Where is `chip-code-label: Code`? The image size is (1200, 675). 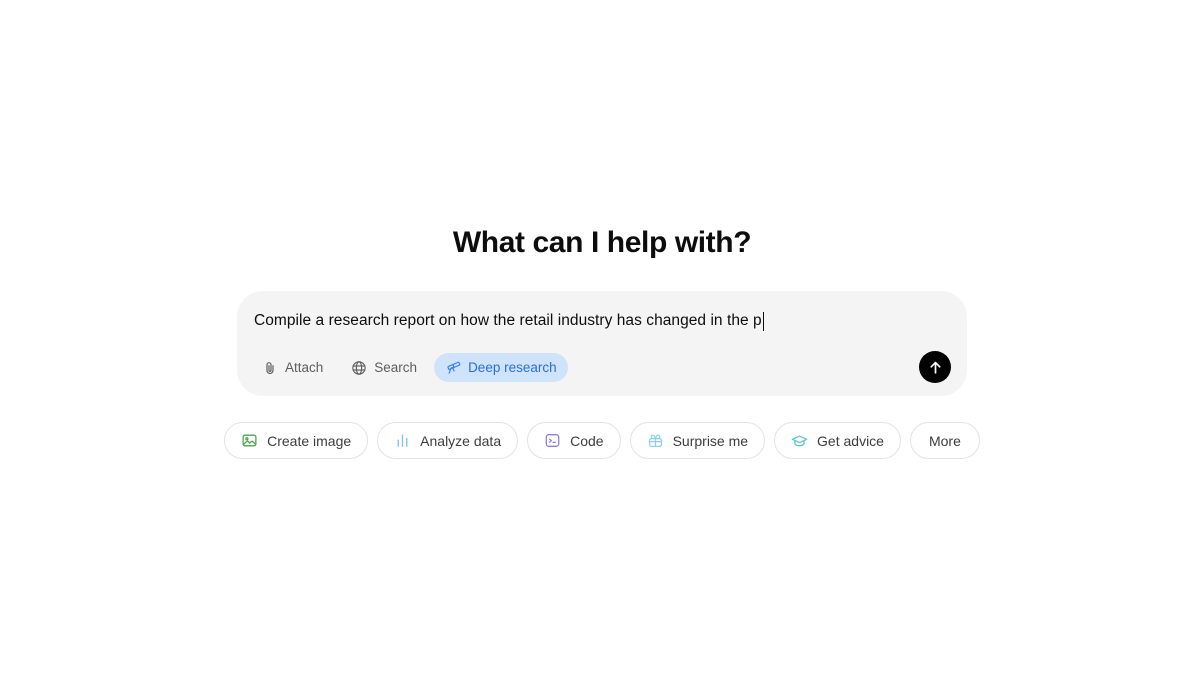
chip-code-label: Code is located at coordinates (587, 440).